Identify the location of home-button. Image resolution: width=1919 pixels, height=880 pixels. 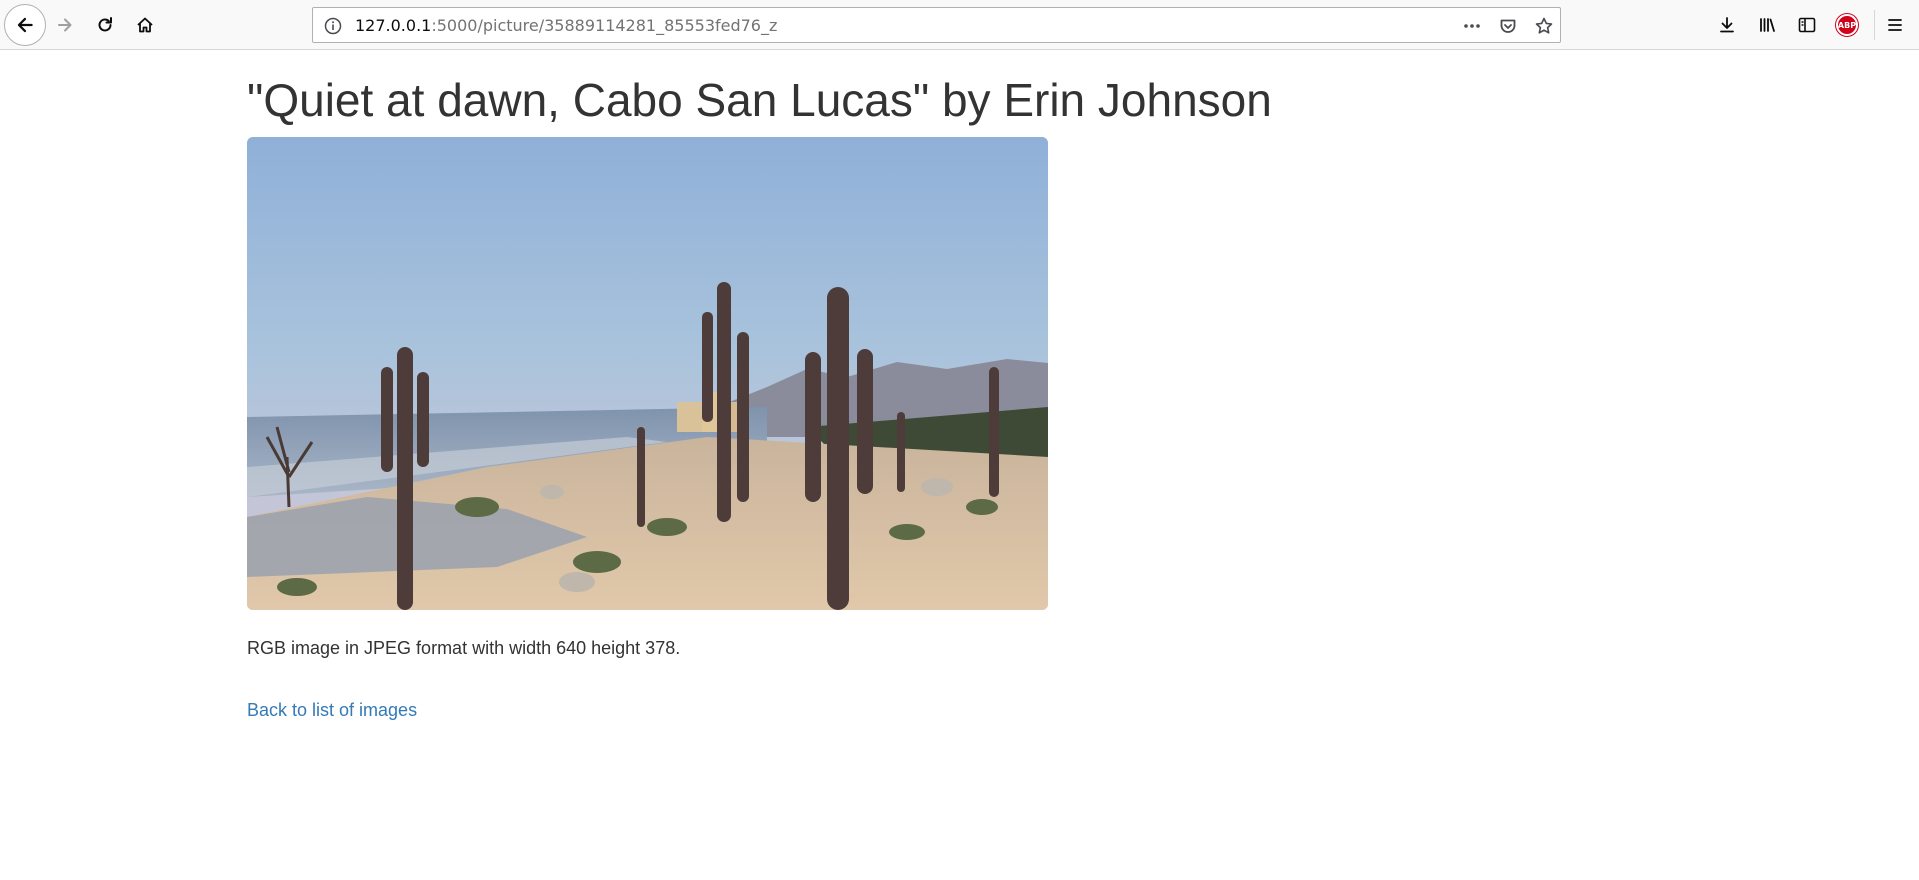
(145, 25).